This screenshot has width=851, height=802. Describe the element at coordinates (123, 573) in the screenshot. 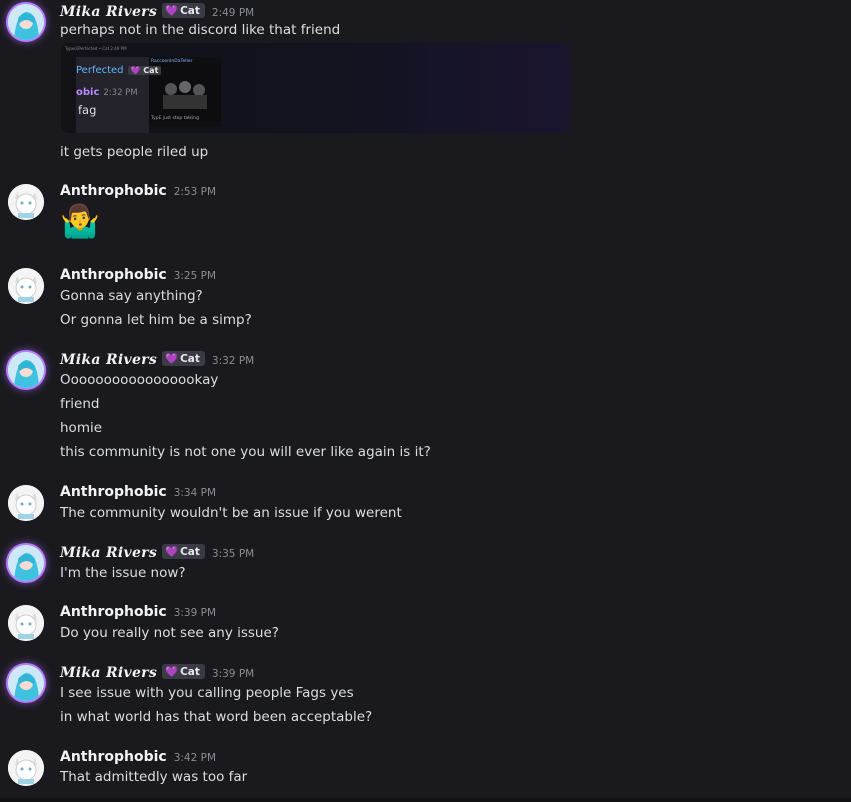

I see `message-text: I'm the issue now?` at that location.